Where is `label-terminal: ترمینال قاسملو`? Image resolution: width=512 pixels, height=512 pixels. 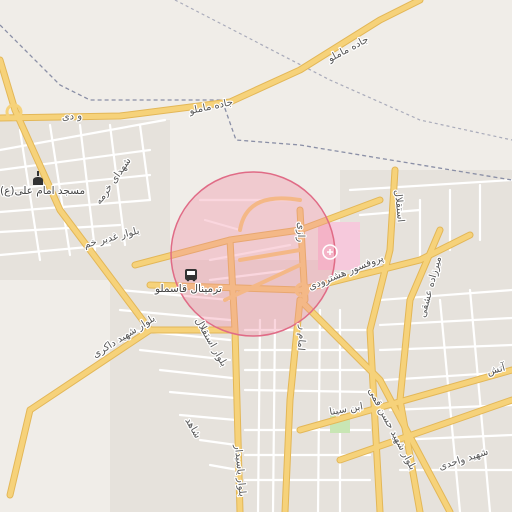
label-terminal: ترمینال قاسملو is located at coordinates (188, 289).